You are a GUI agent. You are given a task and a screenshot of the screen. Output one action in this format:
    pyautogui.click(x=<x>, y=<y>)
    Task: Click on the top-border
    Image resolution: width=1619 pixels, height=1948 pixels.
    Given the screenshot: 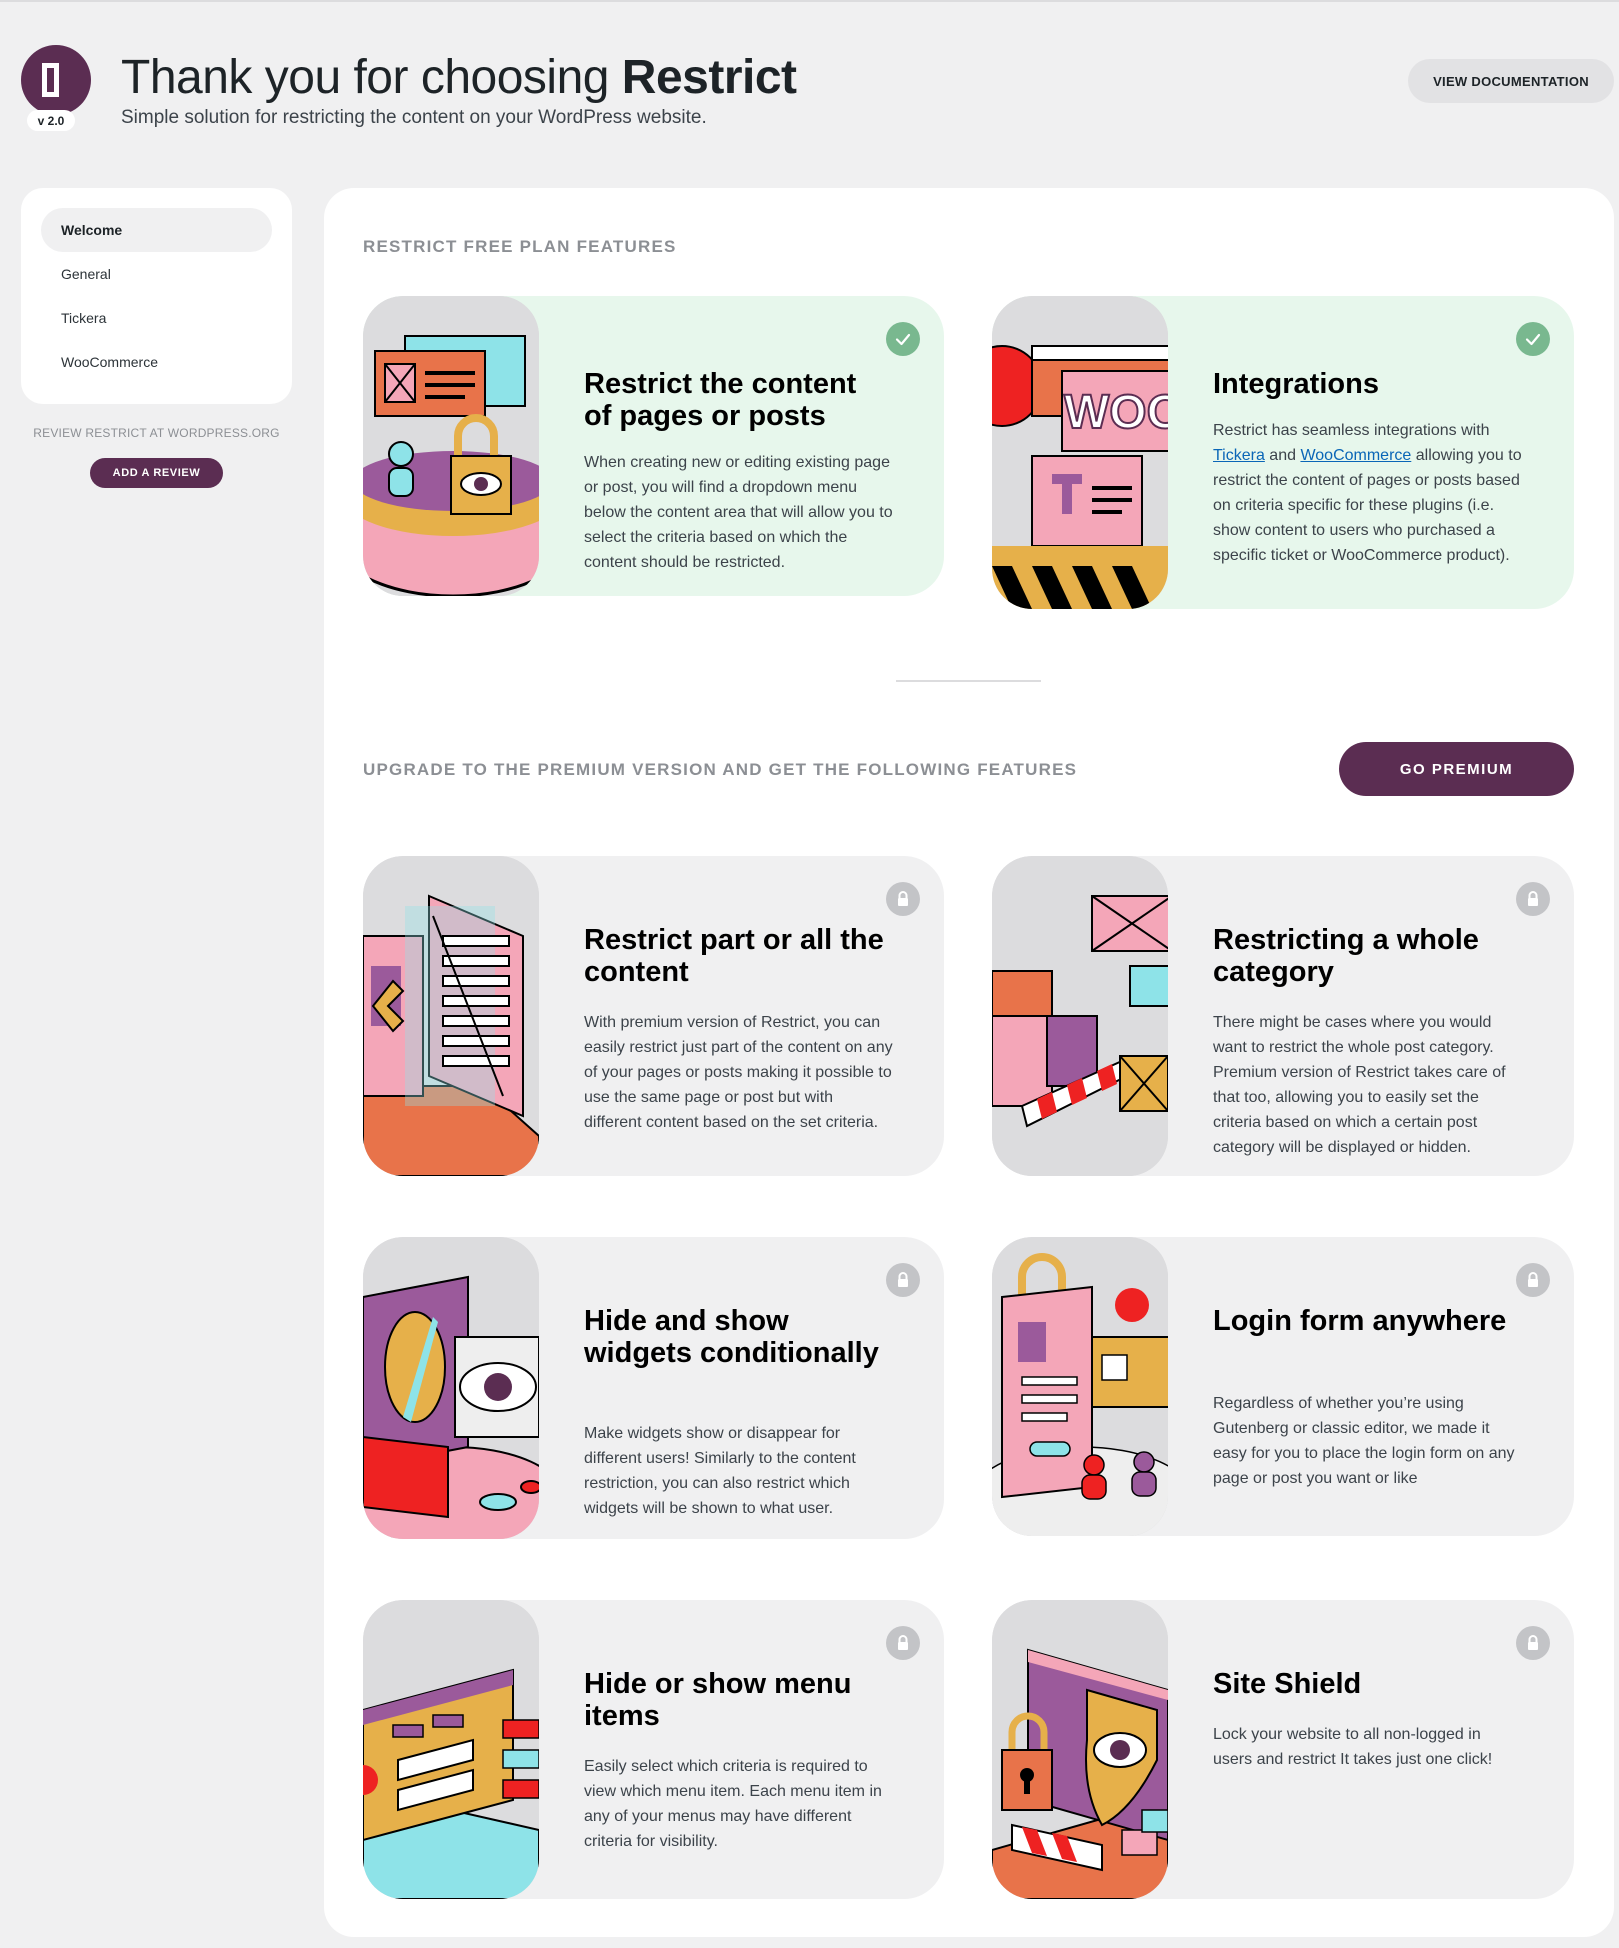 What is the action you would take?
    pyautogui.click(x=809, y=1)
    